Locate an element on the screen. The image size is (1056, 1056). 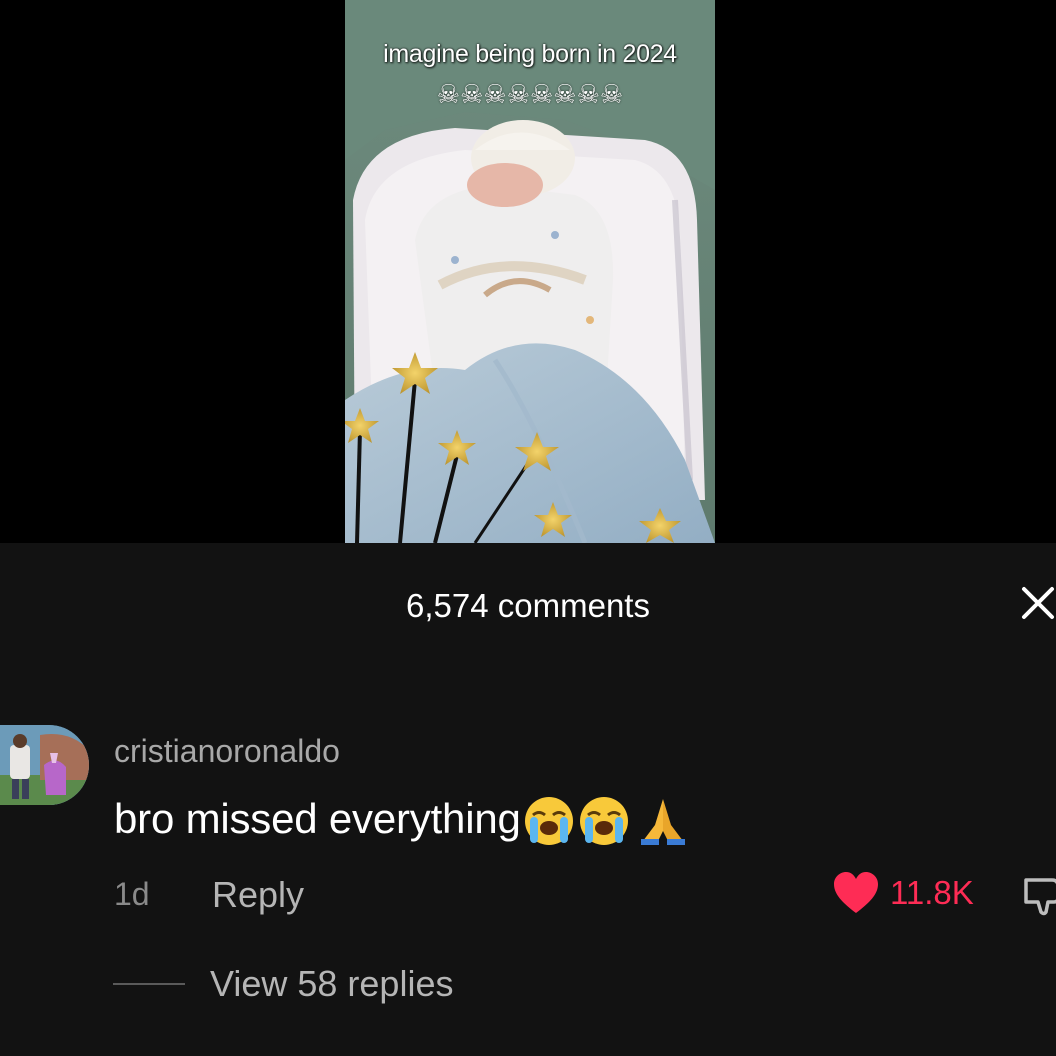
replies-divider is located at coordinates (149, 984).